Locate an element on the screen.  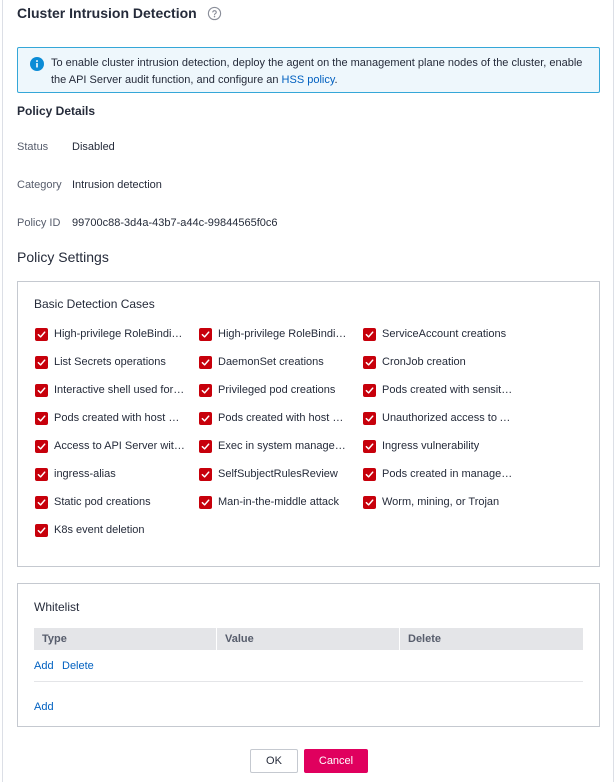
column-value: Value is located at coordinates (308, 639).